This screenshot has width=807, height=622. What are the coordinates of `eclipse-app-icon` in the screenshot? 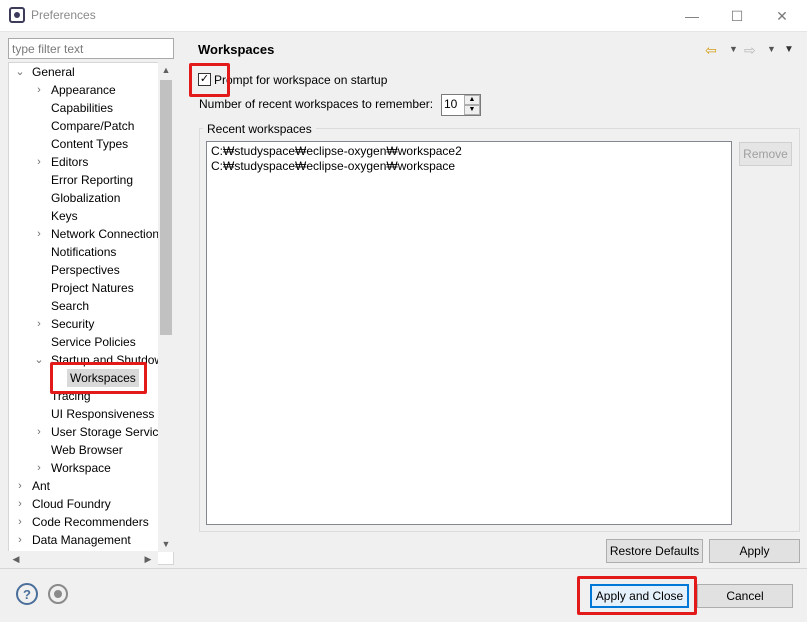 It's located at (17, 15).